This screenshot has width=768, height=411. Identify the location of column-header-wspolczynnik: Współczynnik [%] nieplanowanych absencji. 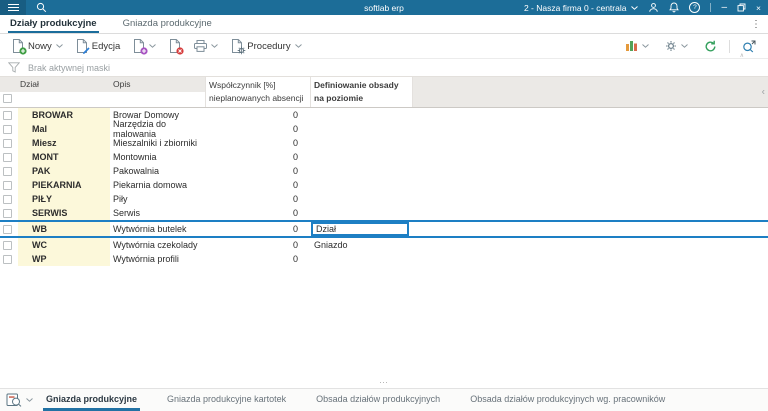
(257, 92).